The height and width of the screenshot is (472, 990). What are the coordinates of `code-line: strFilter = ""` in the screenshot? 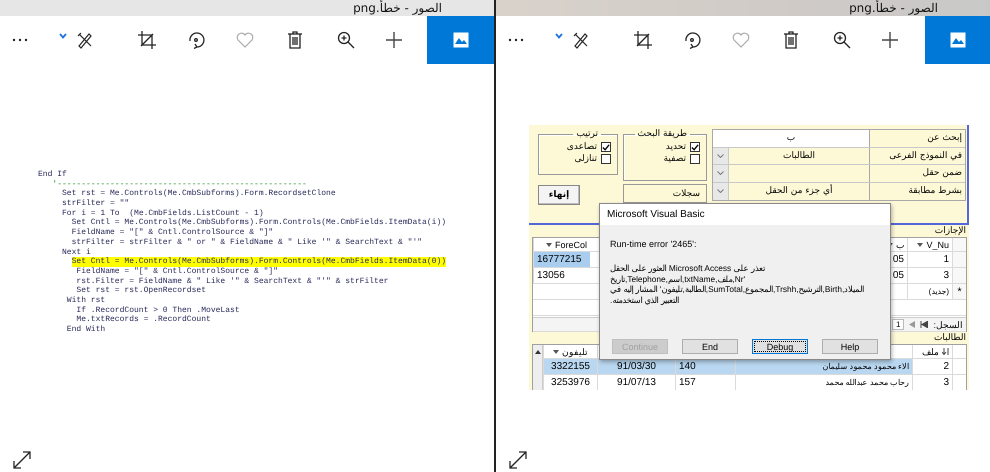 It's located at (96, 204).